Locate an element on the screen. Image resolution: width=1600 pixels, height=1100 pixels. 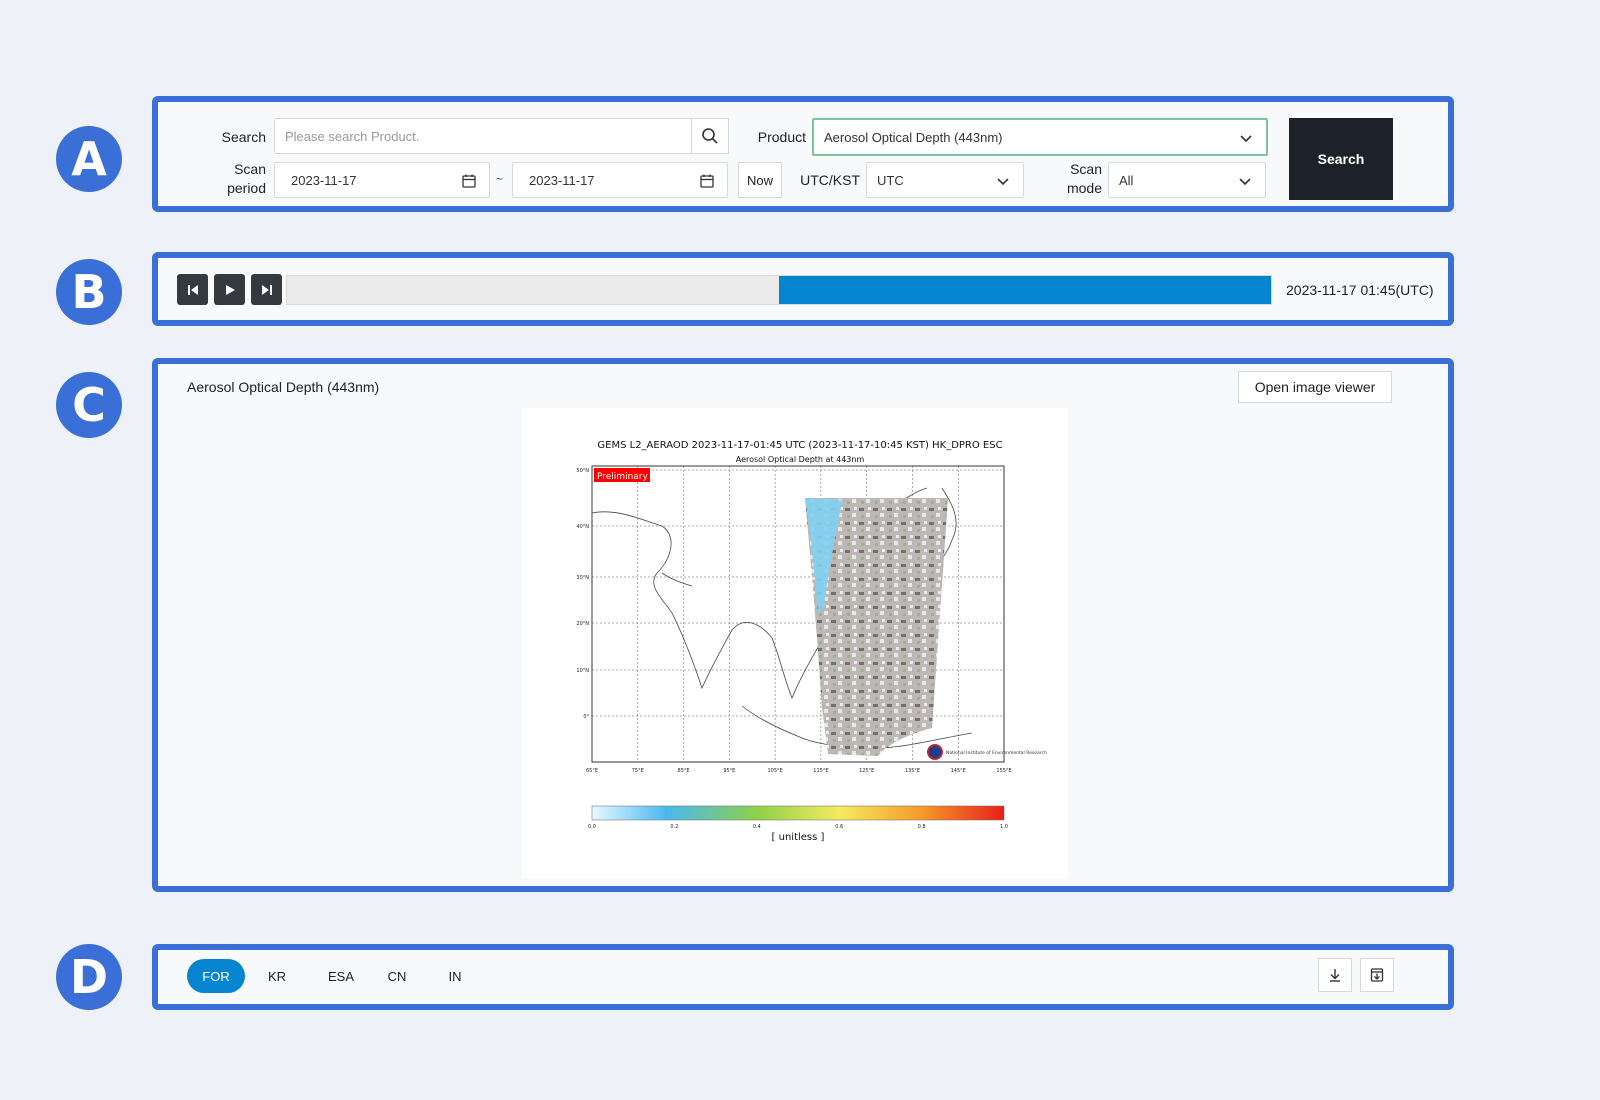
tab-esa: ESA is located at coordinates (341, 976).